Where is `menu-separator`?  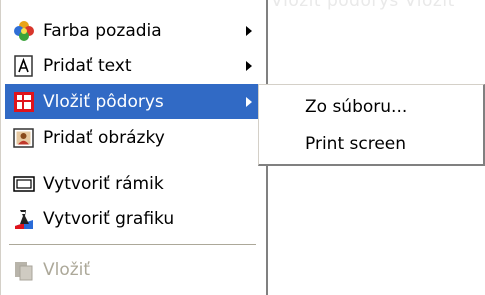
menu-separator is located at coordinates (132, 245).